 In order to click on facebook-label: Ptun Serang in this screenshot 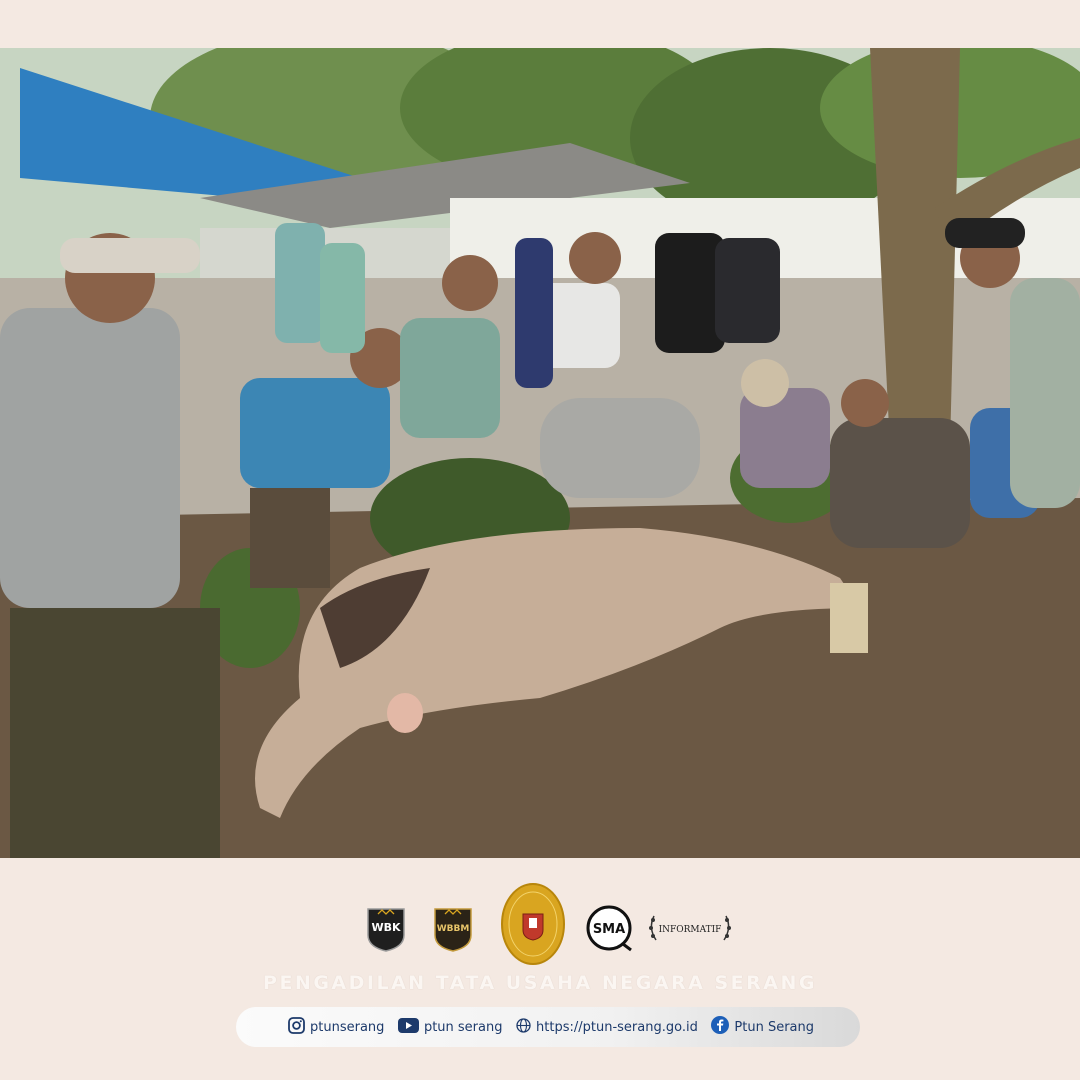, I will do `click(774, 1027)`.